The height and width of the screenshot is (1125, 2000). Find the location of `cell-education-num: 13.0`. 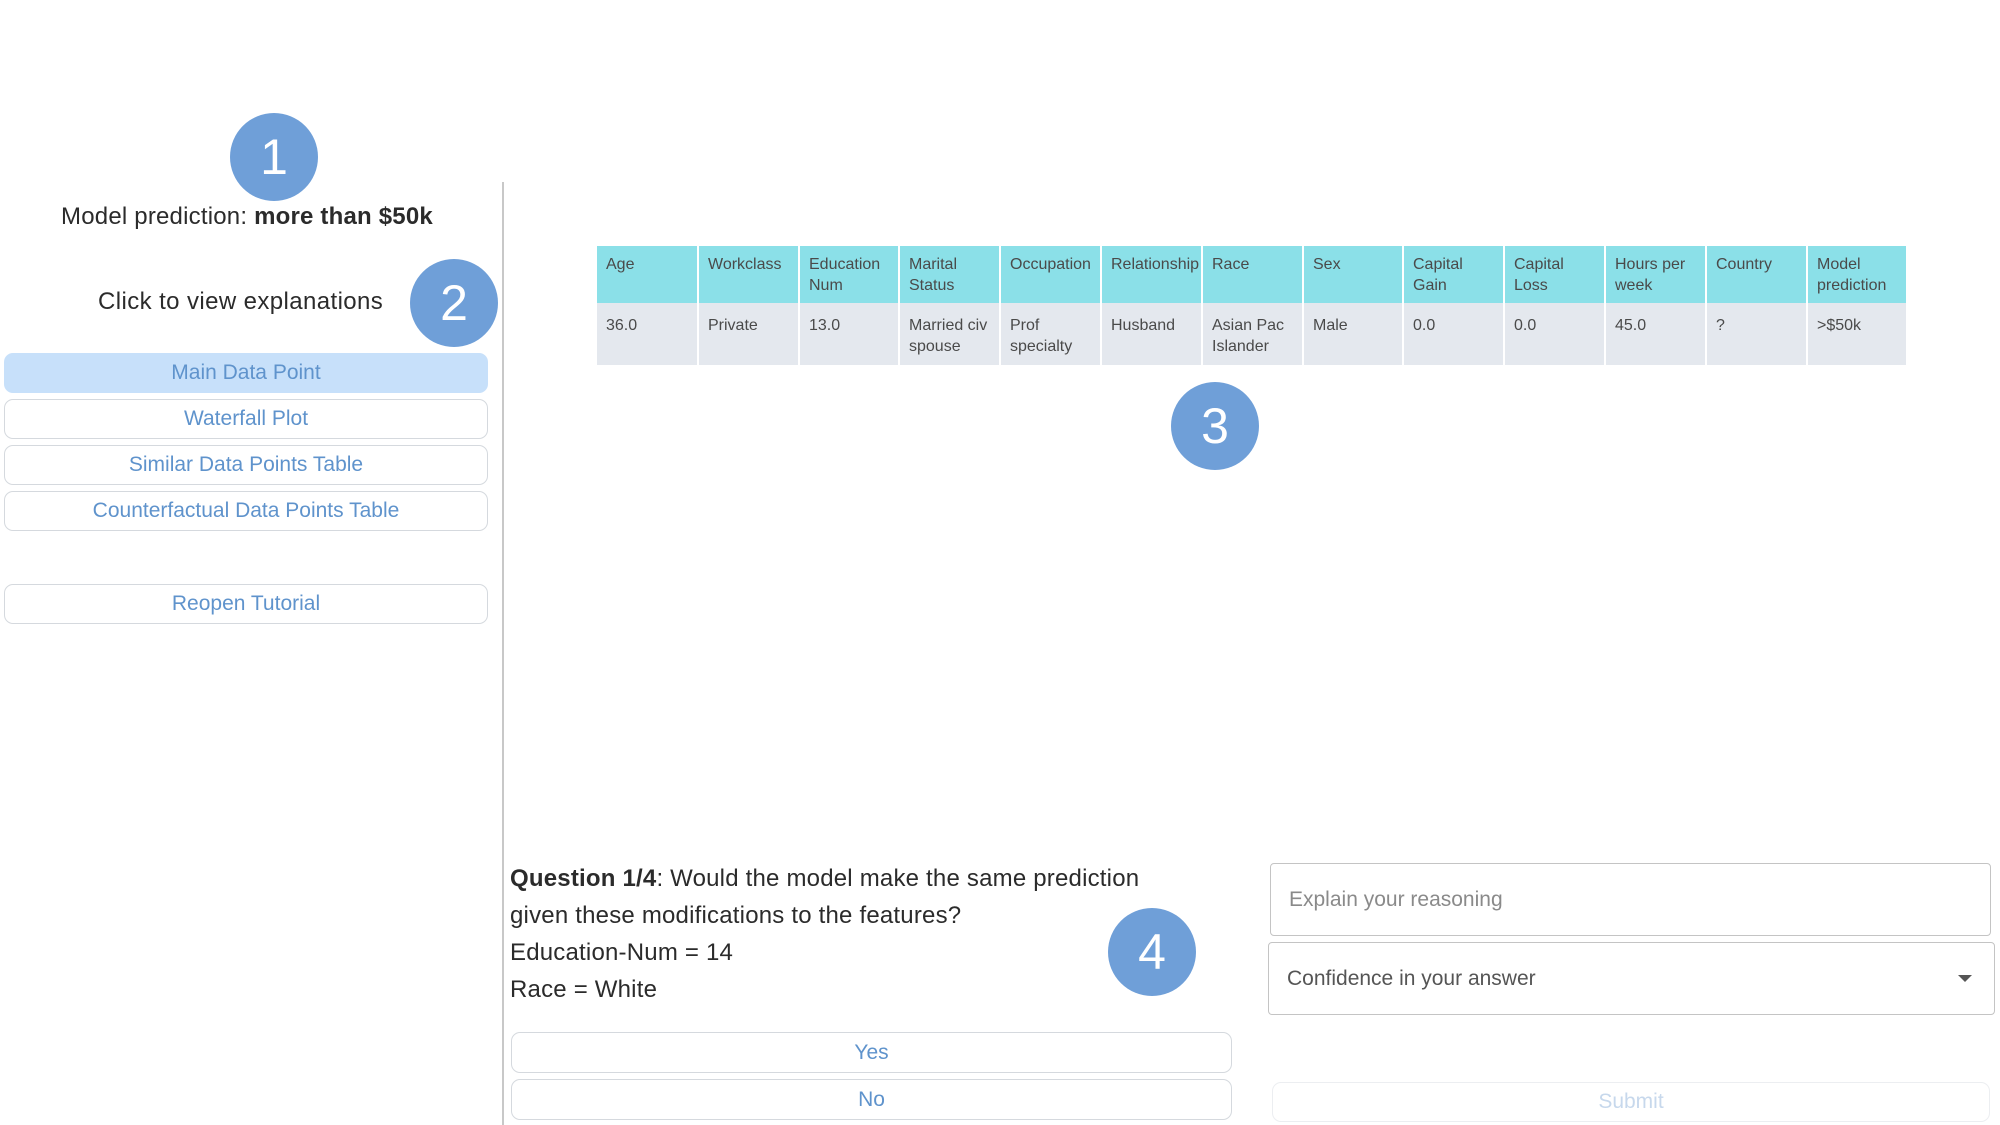

cell-education-num: 13.0 is located at coordinates (849, 334).